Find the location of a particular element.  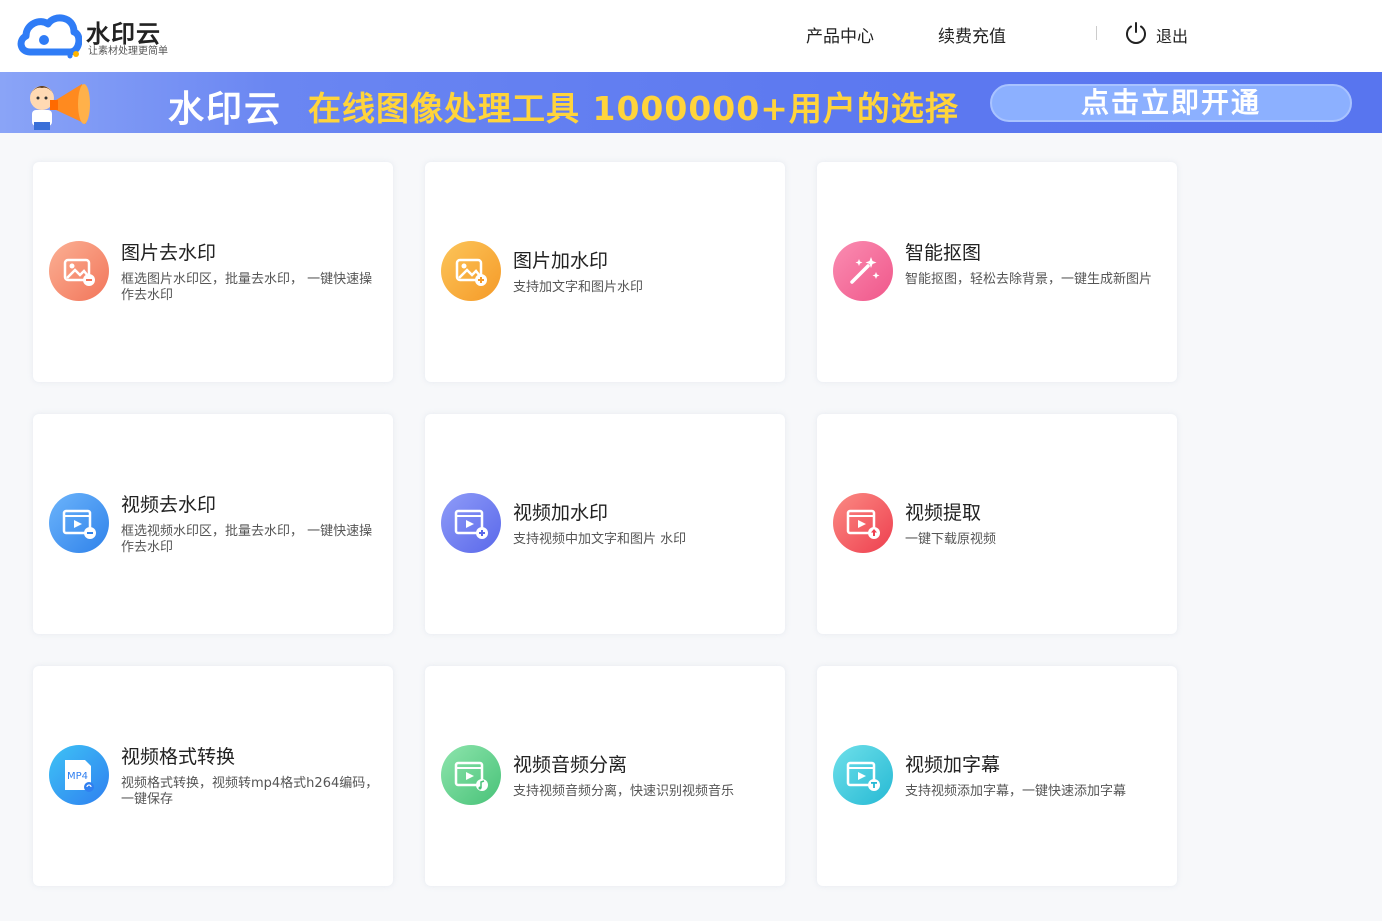

tool-card-video-format-convert: MP4 视频格式转换 视频格式转换，视频转mp4格式h264编码，一键保存 is located at coordinates (213, 776).